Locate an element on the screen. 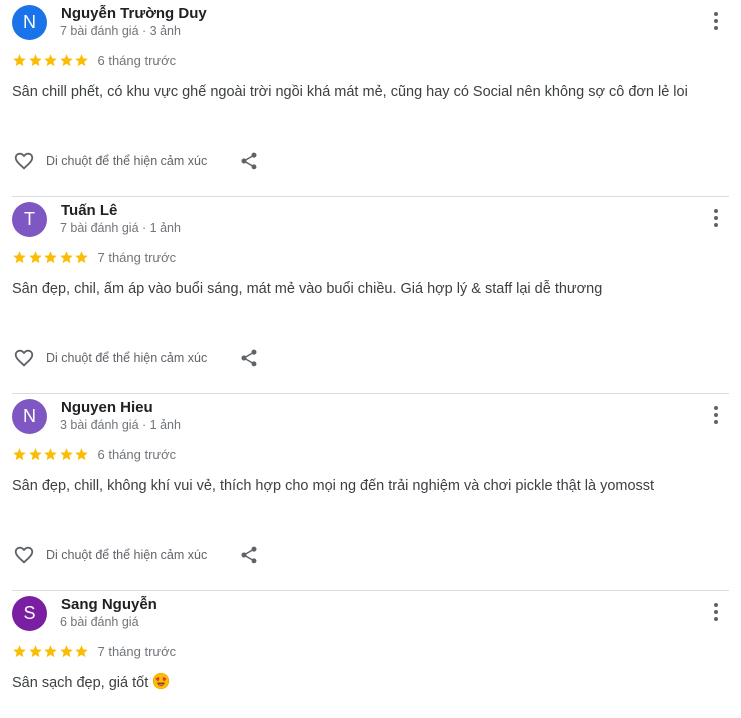  reviewer-meta: 7 bài đánh giá · 1 ảnh is located at coordinates (120, 228).